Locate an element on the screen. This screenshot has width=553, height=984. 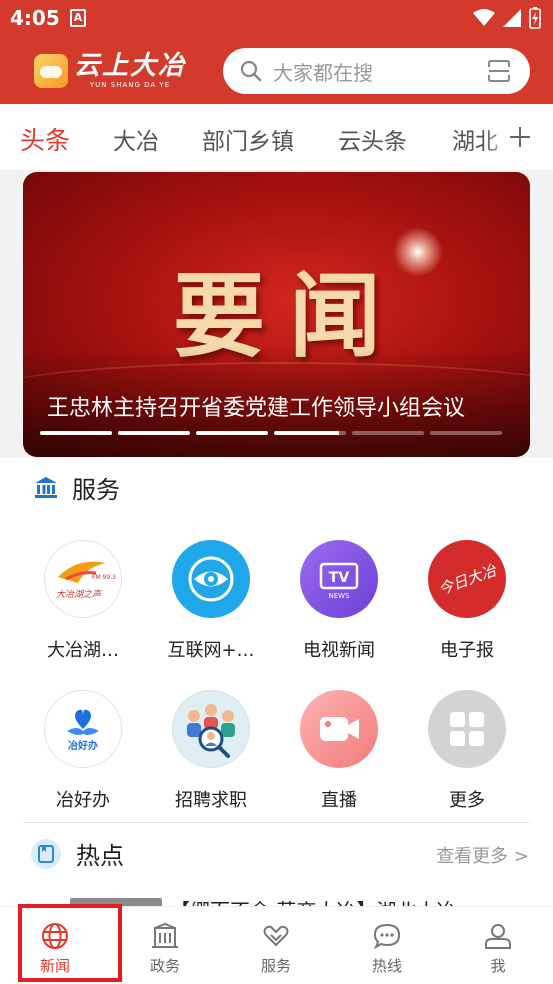
hot-news-icon is located at coordinates (46, 853).